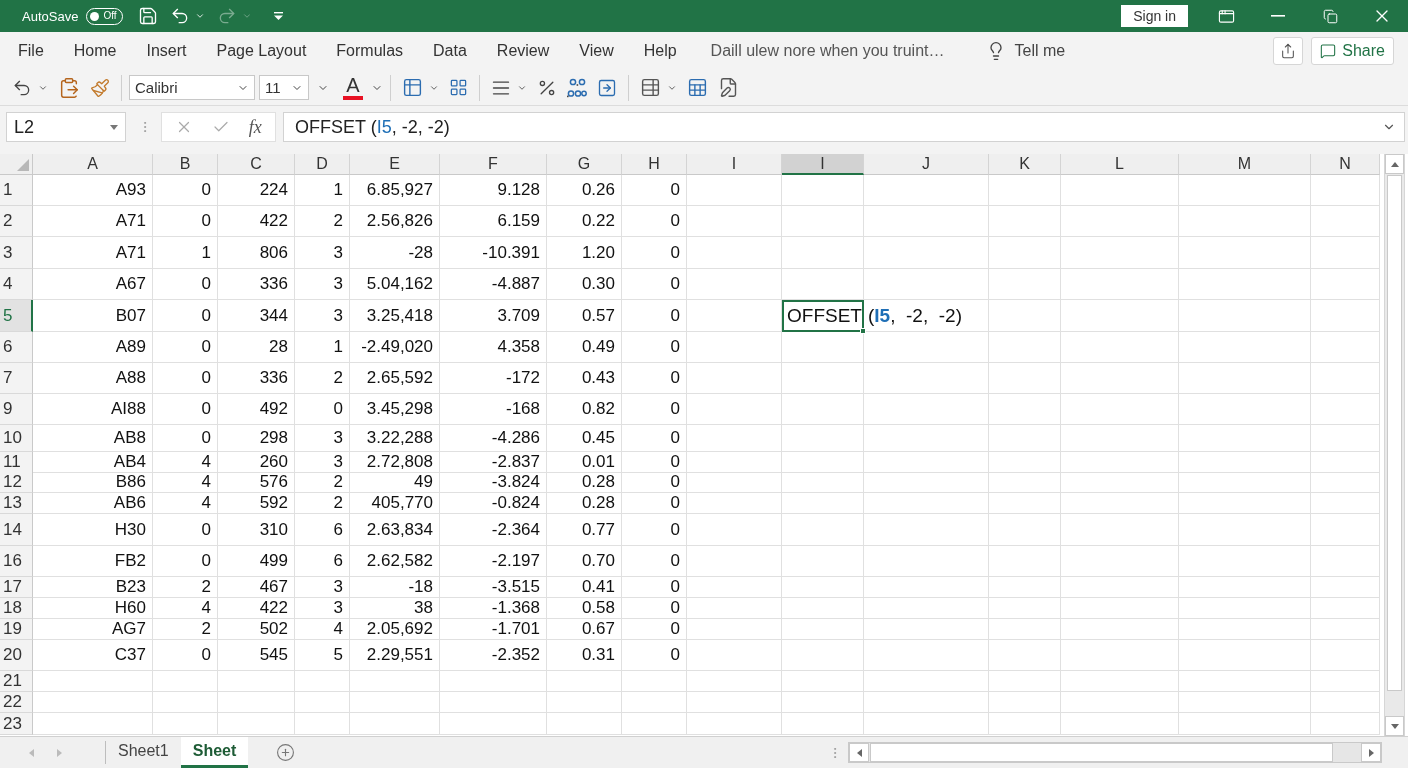 The width and height of the screenshot is (1408, 768). I want to click on table-cell: FB2, so click(93, 561).